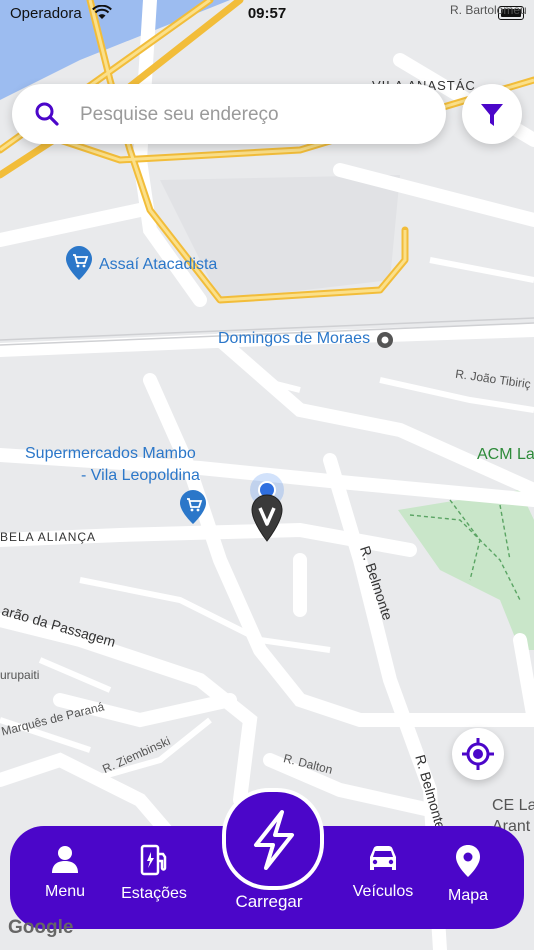  I want to click on charge-label: Carregar, so click(269, 902).